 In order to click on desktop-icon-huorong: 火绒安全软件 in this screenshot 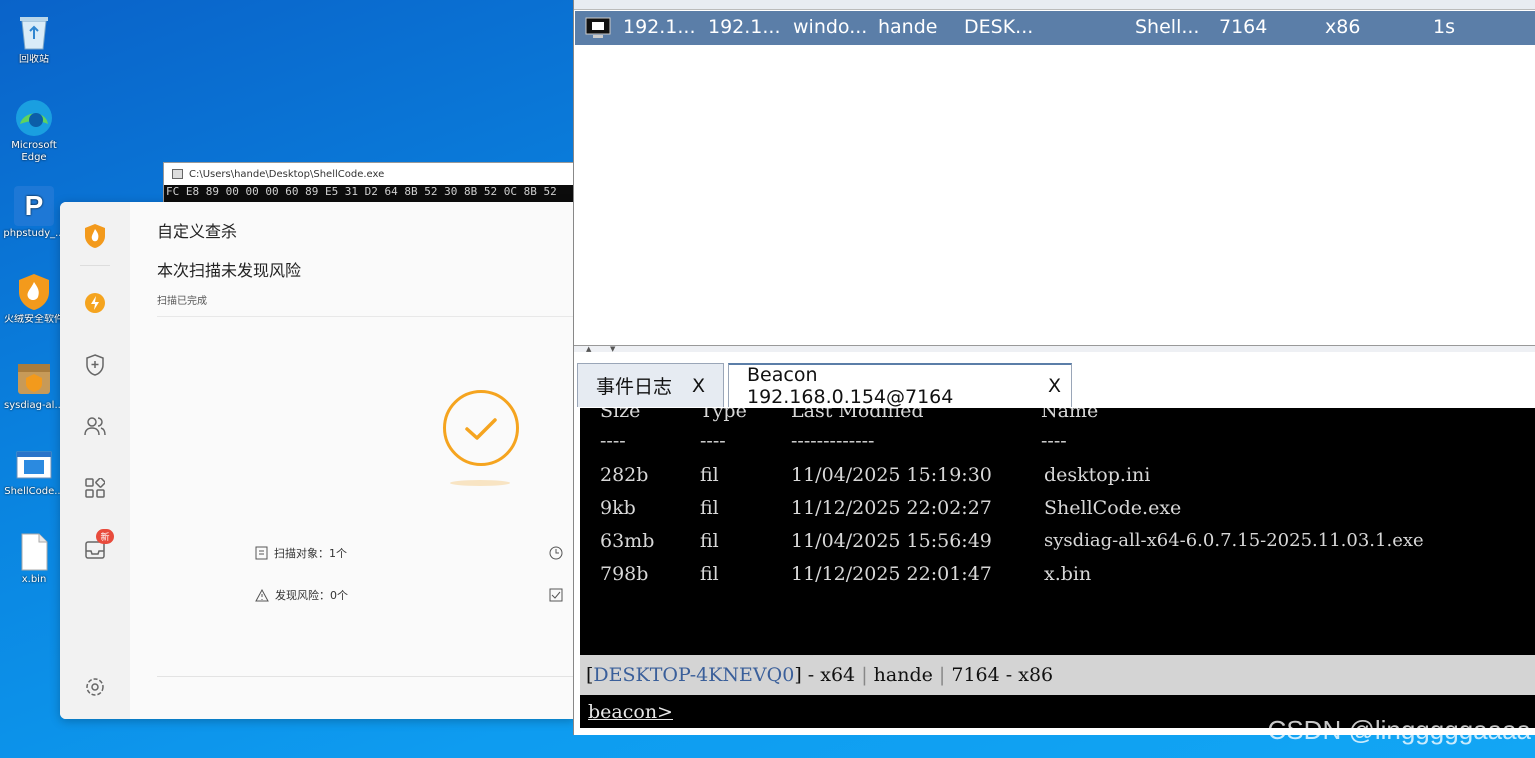, I will do `click(34, 299)`.